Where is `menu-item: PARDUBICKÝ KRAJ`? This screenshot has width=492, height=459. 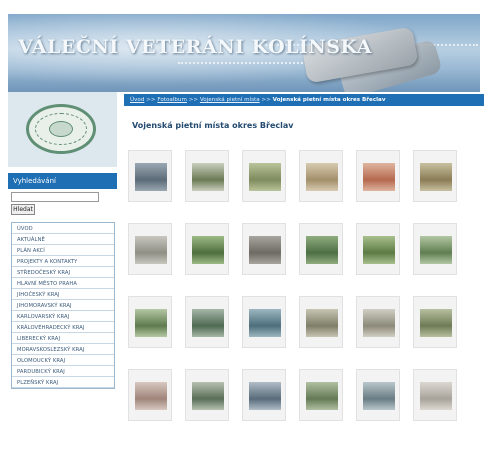
menu-item: PARDUBICKÝ KRAJ is located at coordinates (63, 371).